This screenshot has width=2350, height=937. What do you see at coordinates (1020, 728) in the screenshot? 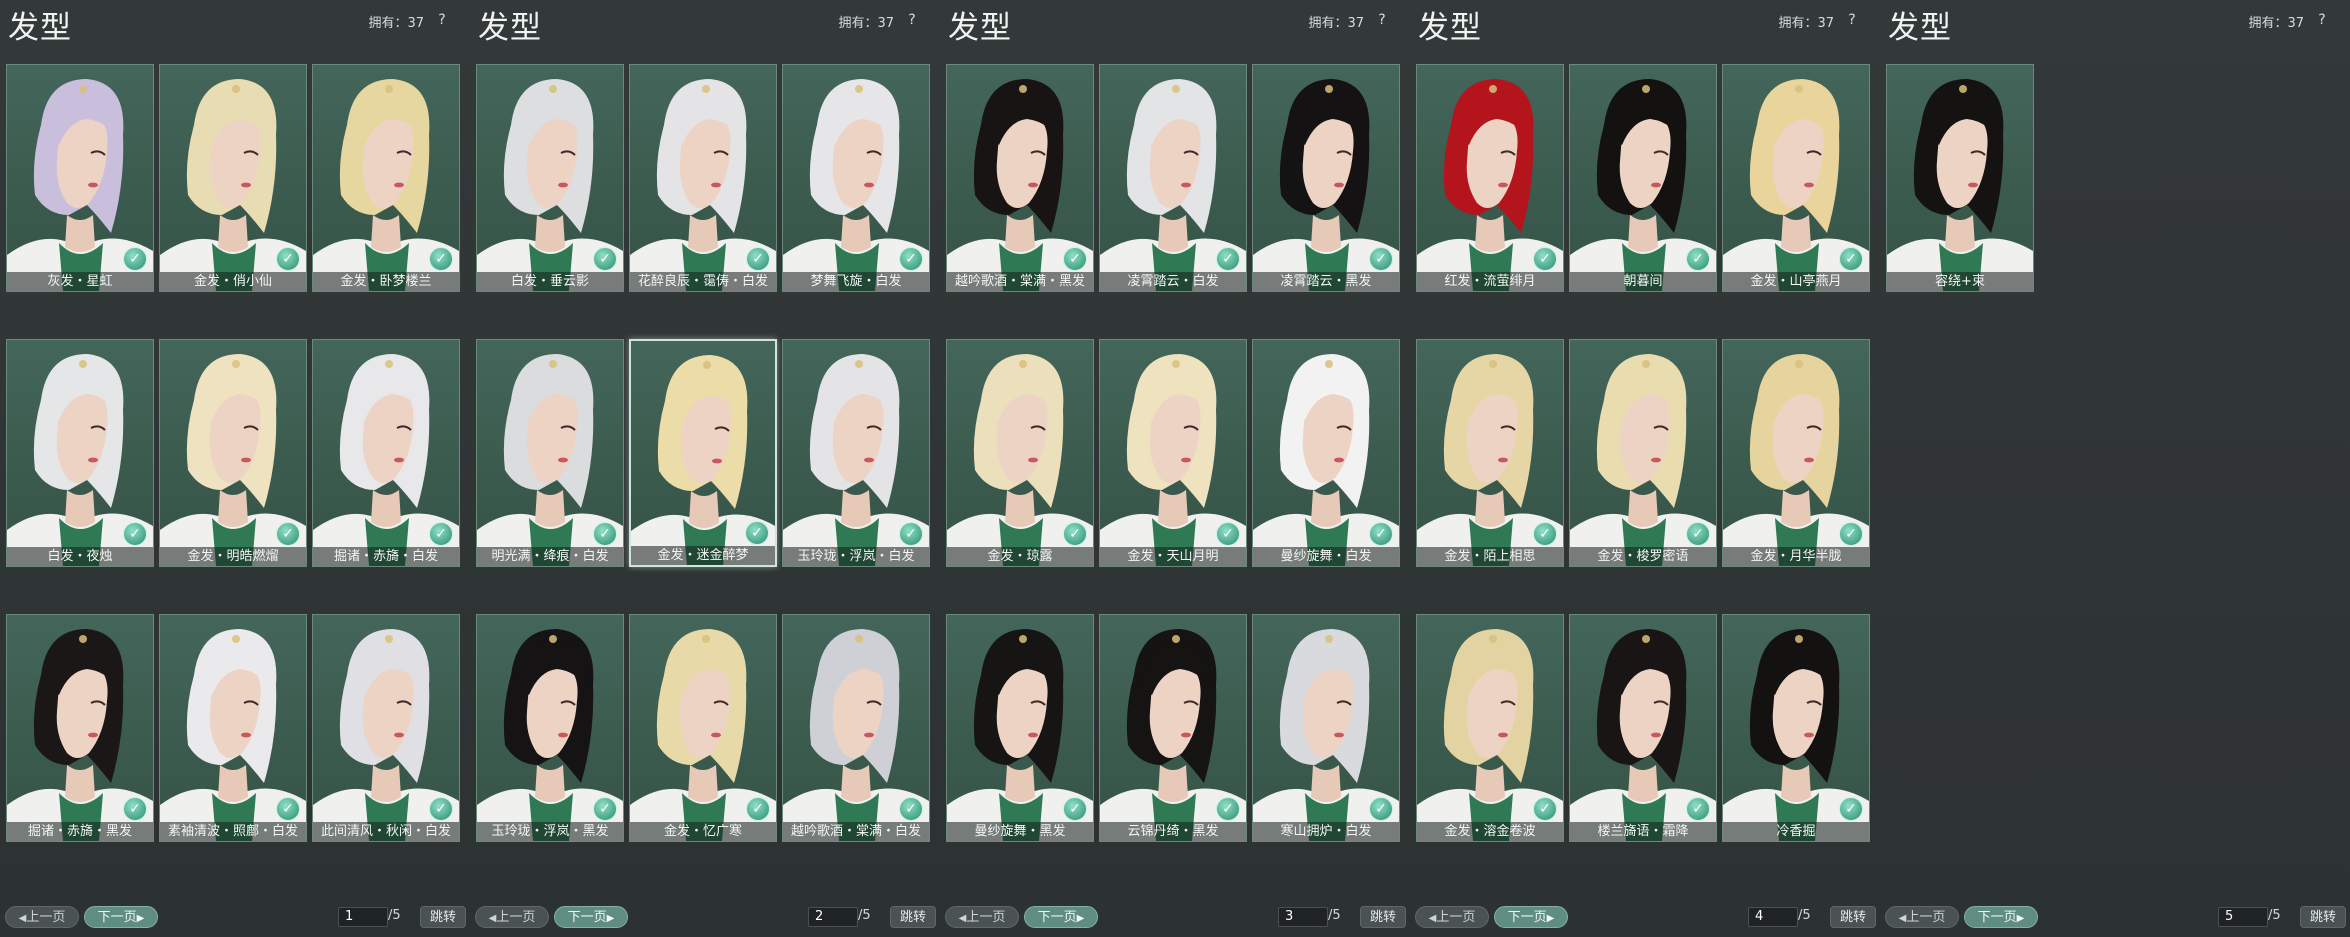
I see `hairstyle-card: ✓ 曼纱旋舞・黑发` at bounding box center [1020, 728].